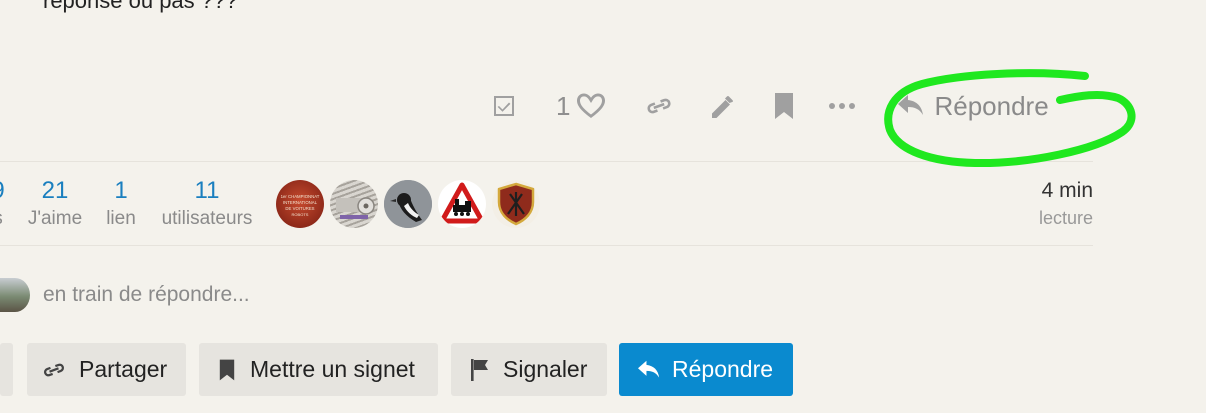  I want to click on stat-replies: 9 s, so click(4, 205).